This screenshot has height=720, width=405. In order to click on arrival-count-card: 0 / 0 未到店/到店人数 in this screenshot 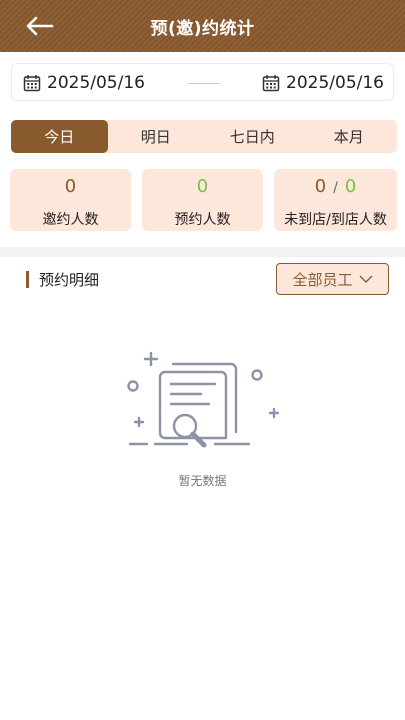, I will do `click(335, 200)`.